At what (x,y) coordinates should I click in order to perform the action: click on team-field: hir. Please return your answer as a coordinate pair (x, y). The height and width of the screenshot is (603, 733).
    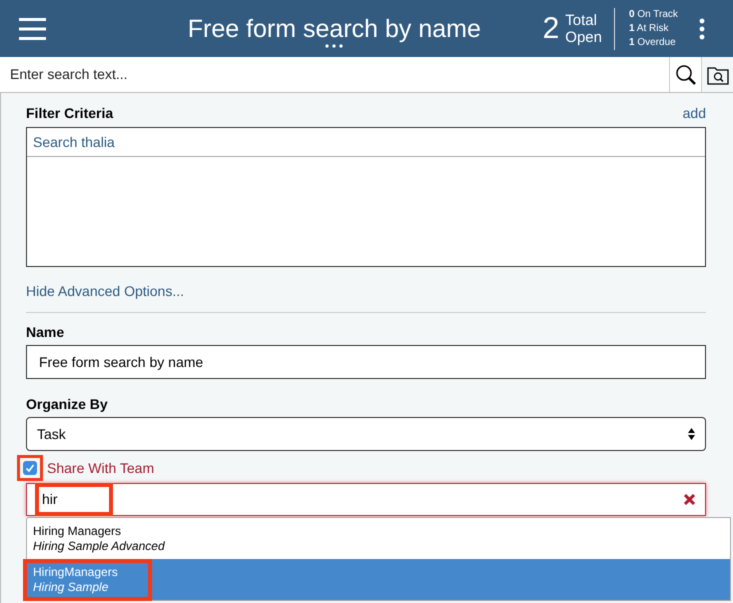
    Looking at the image, I should click on (366, 499).